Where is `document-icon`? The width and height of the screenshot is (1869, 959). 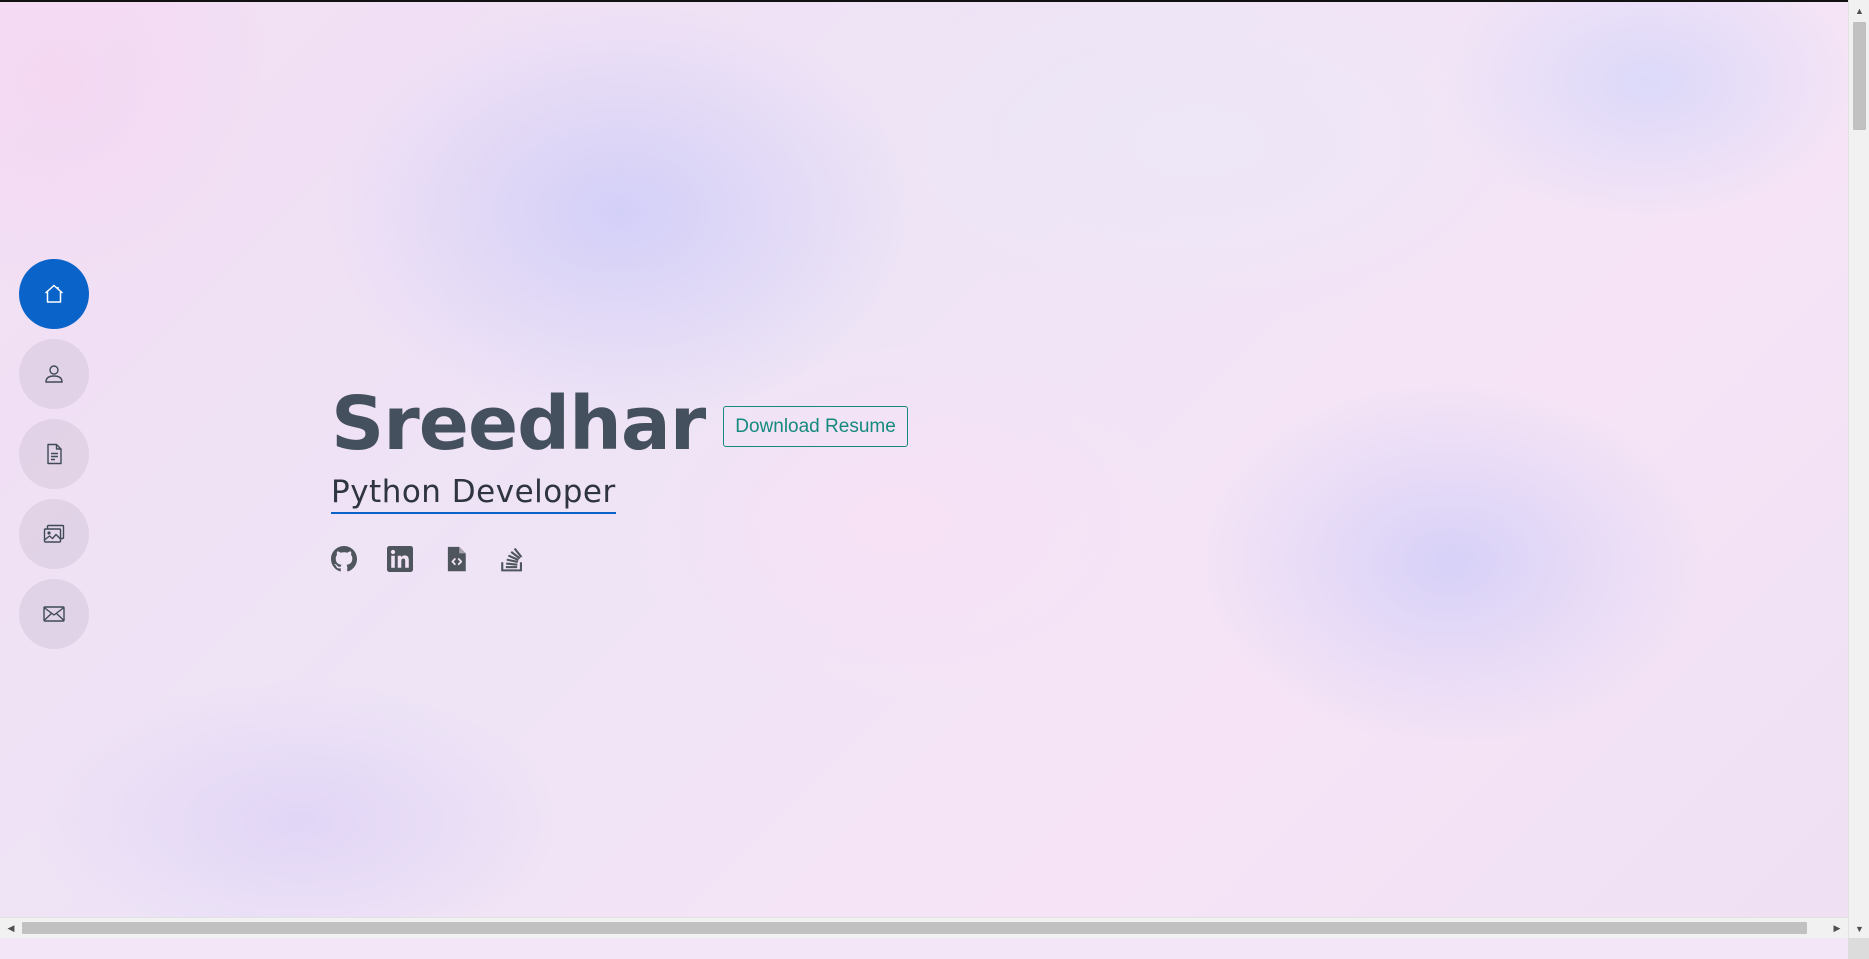 document-icon is located at coordinates (54, 454).